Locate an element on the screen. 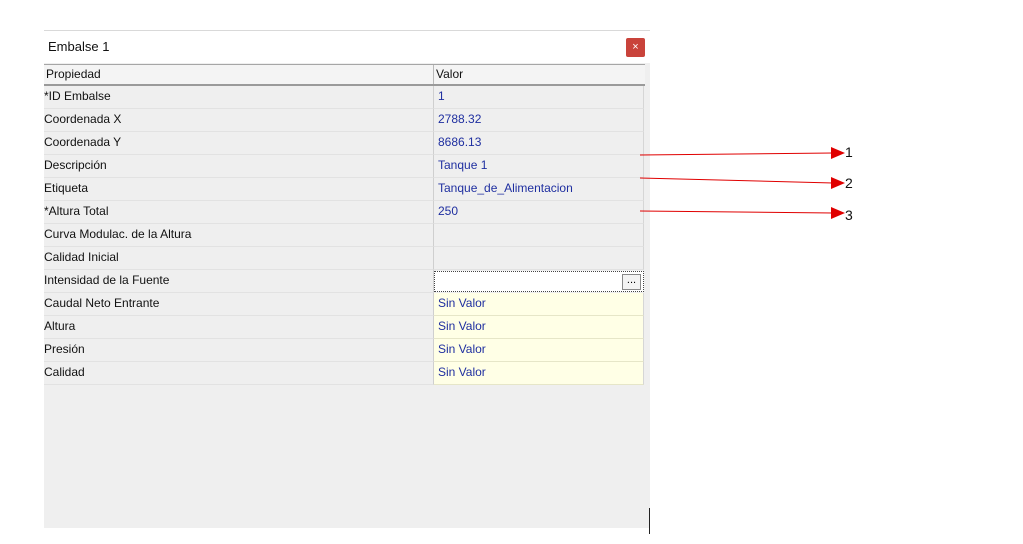 The image size is (1023, 544). annotation-label-3: 3 is located at coordinates (849, 215).